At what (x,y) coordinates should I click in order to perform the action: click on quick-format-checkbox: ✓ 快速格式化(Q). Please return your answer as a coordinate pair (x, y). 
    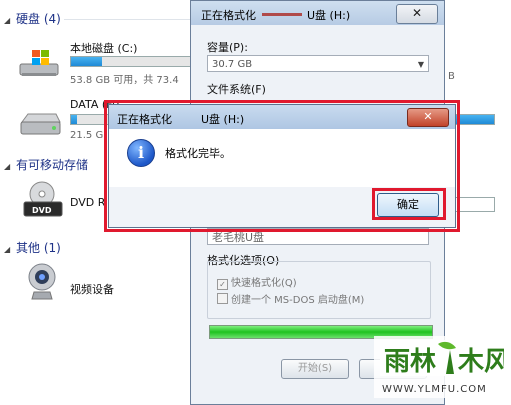
    Looking at the image, I should click on (257, 282).